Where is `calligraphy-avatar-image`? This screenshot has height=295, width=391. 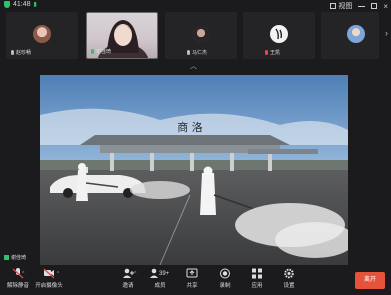
calligraphy-avatar-image is located at coordinates (279, 34).